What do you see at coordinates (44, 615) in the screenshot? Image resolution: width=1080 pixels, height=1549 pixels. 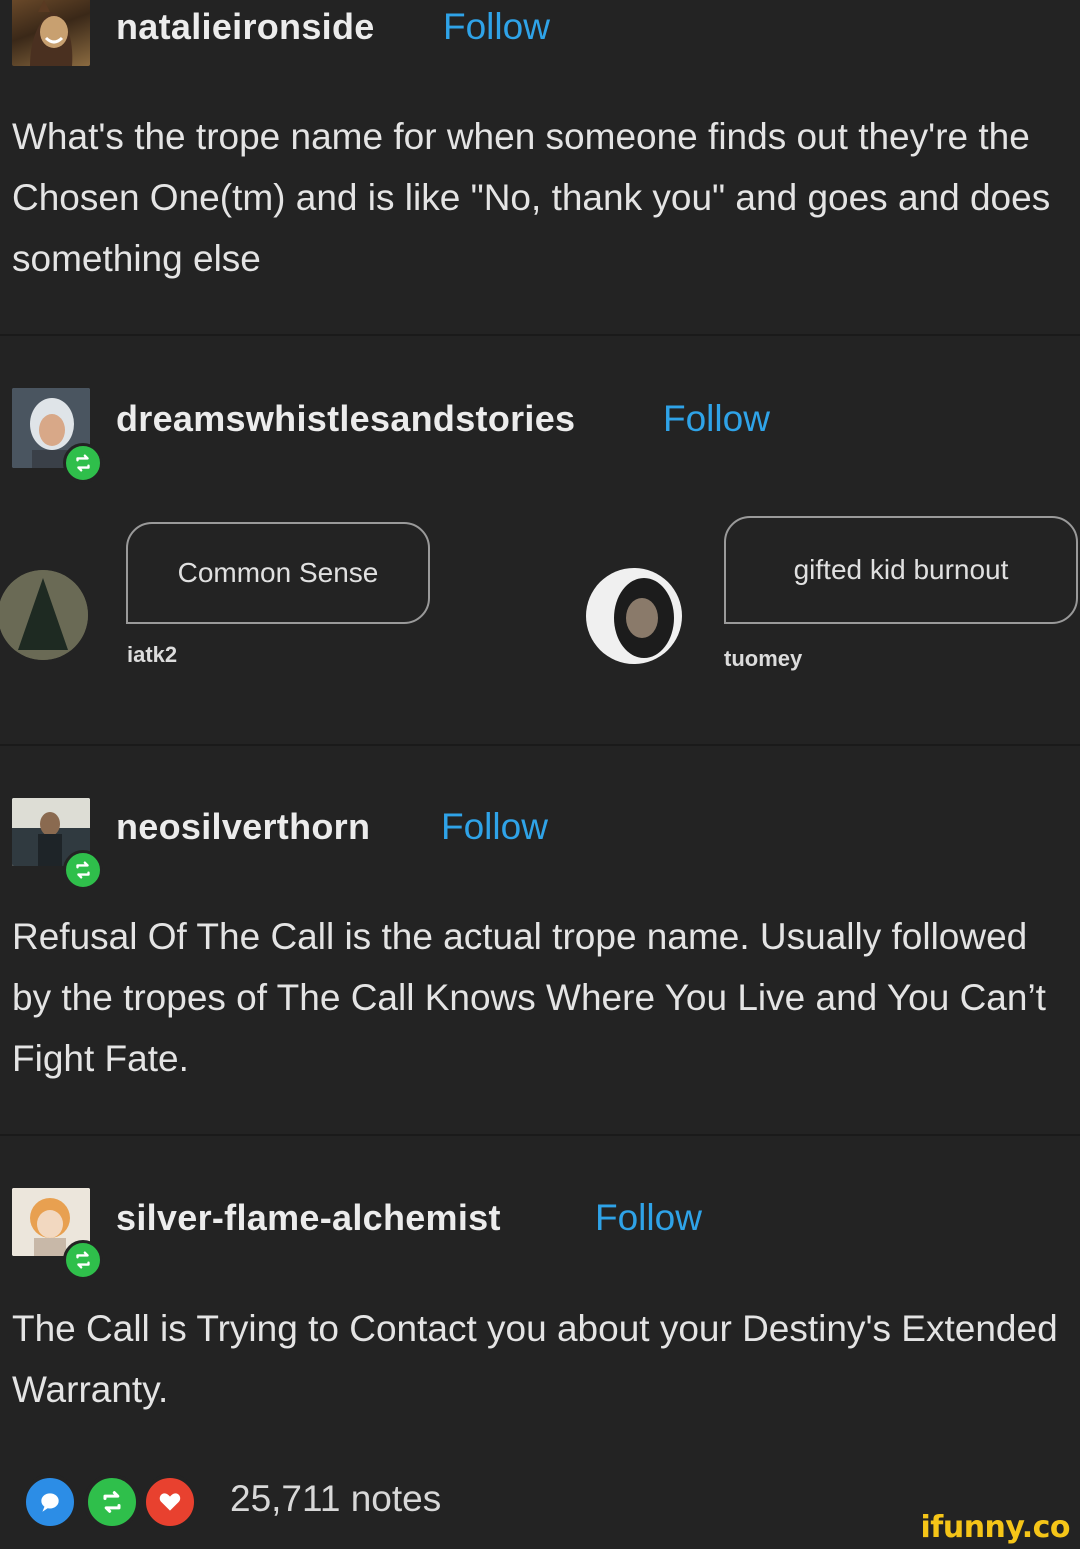 I see `iatk2-avatar` at bounding box center [44, 615].